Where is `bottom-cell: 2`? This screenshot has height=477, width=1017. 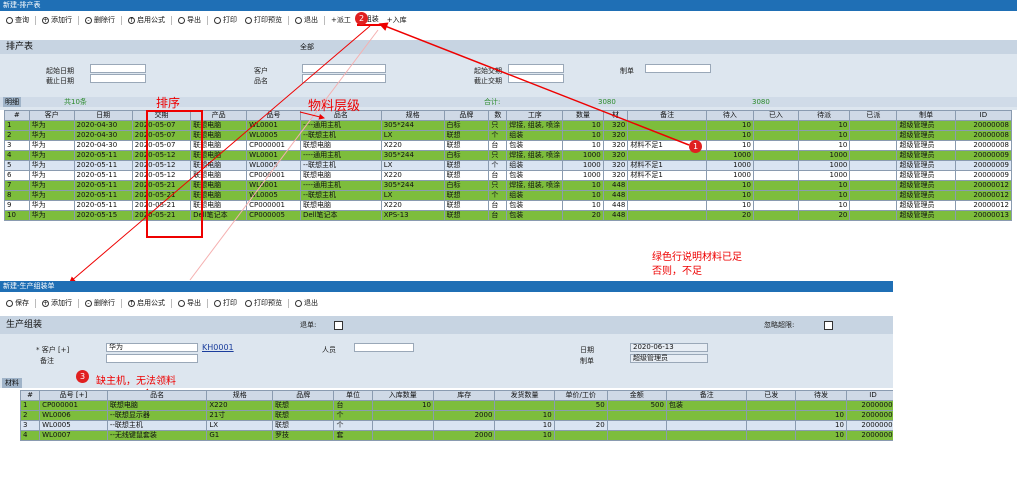 bottom-cell: 2 is located at coordinates (30, 415).